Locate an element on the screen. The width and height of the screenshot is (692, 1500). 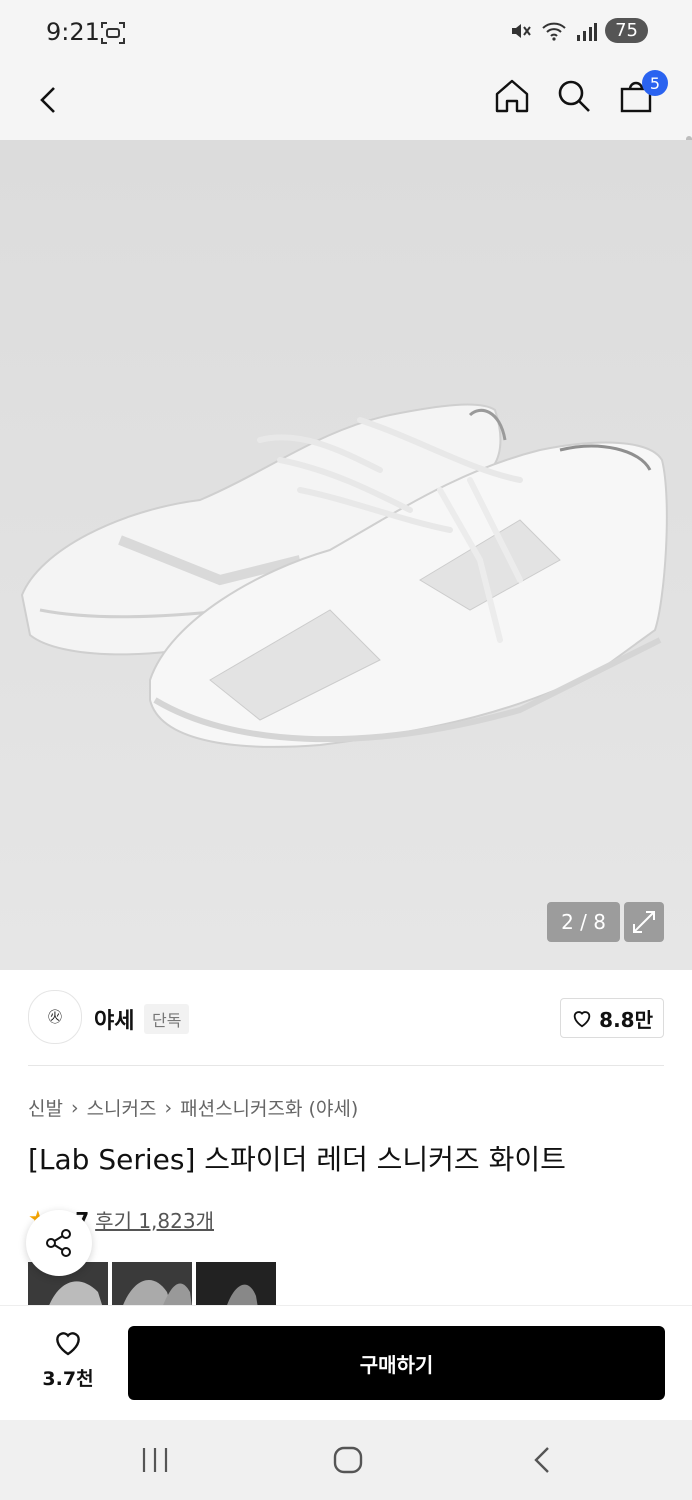
exclusive-badge: 단독 is located at coordinates (167, 1019).